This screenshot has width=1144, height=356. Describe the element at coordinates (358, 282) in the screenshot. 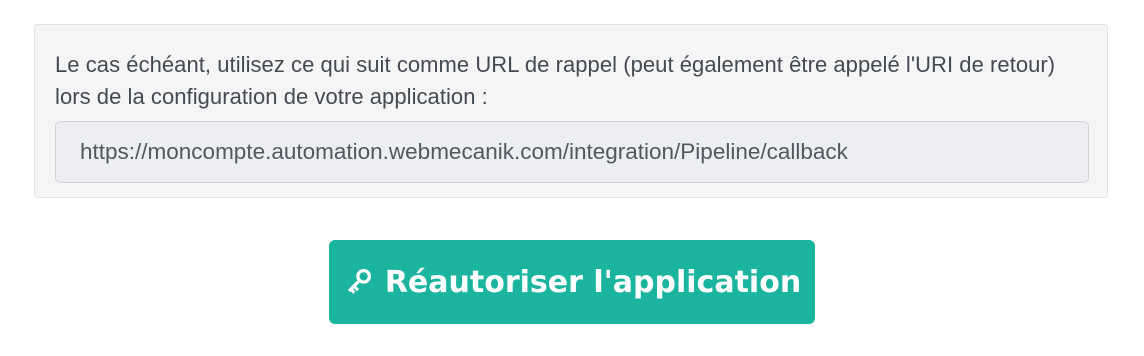

I see `key-icon` at that location.